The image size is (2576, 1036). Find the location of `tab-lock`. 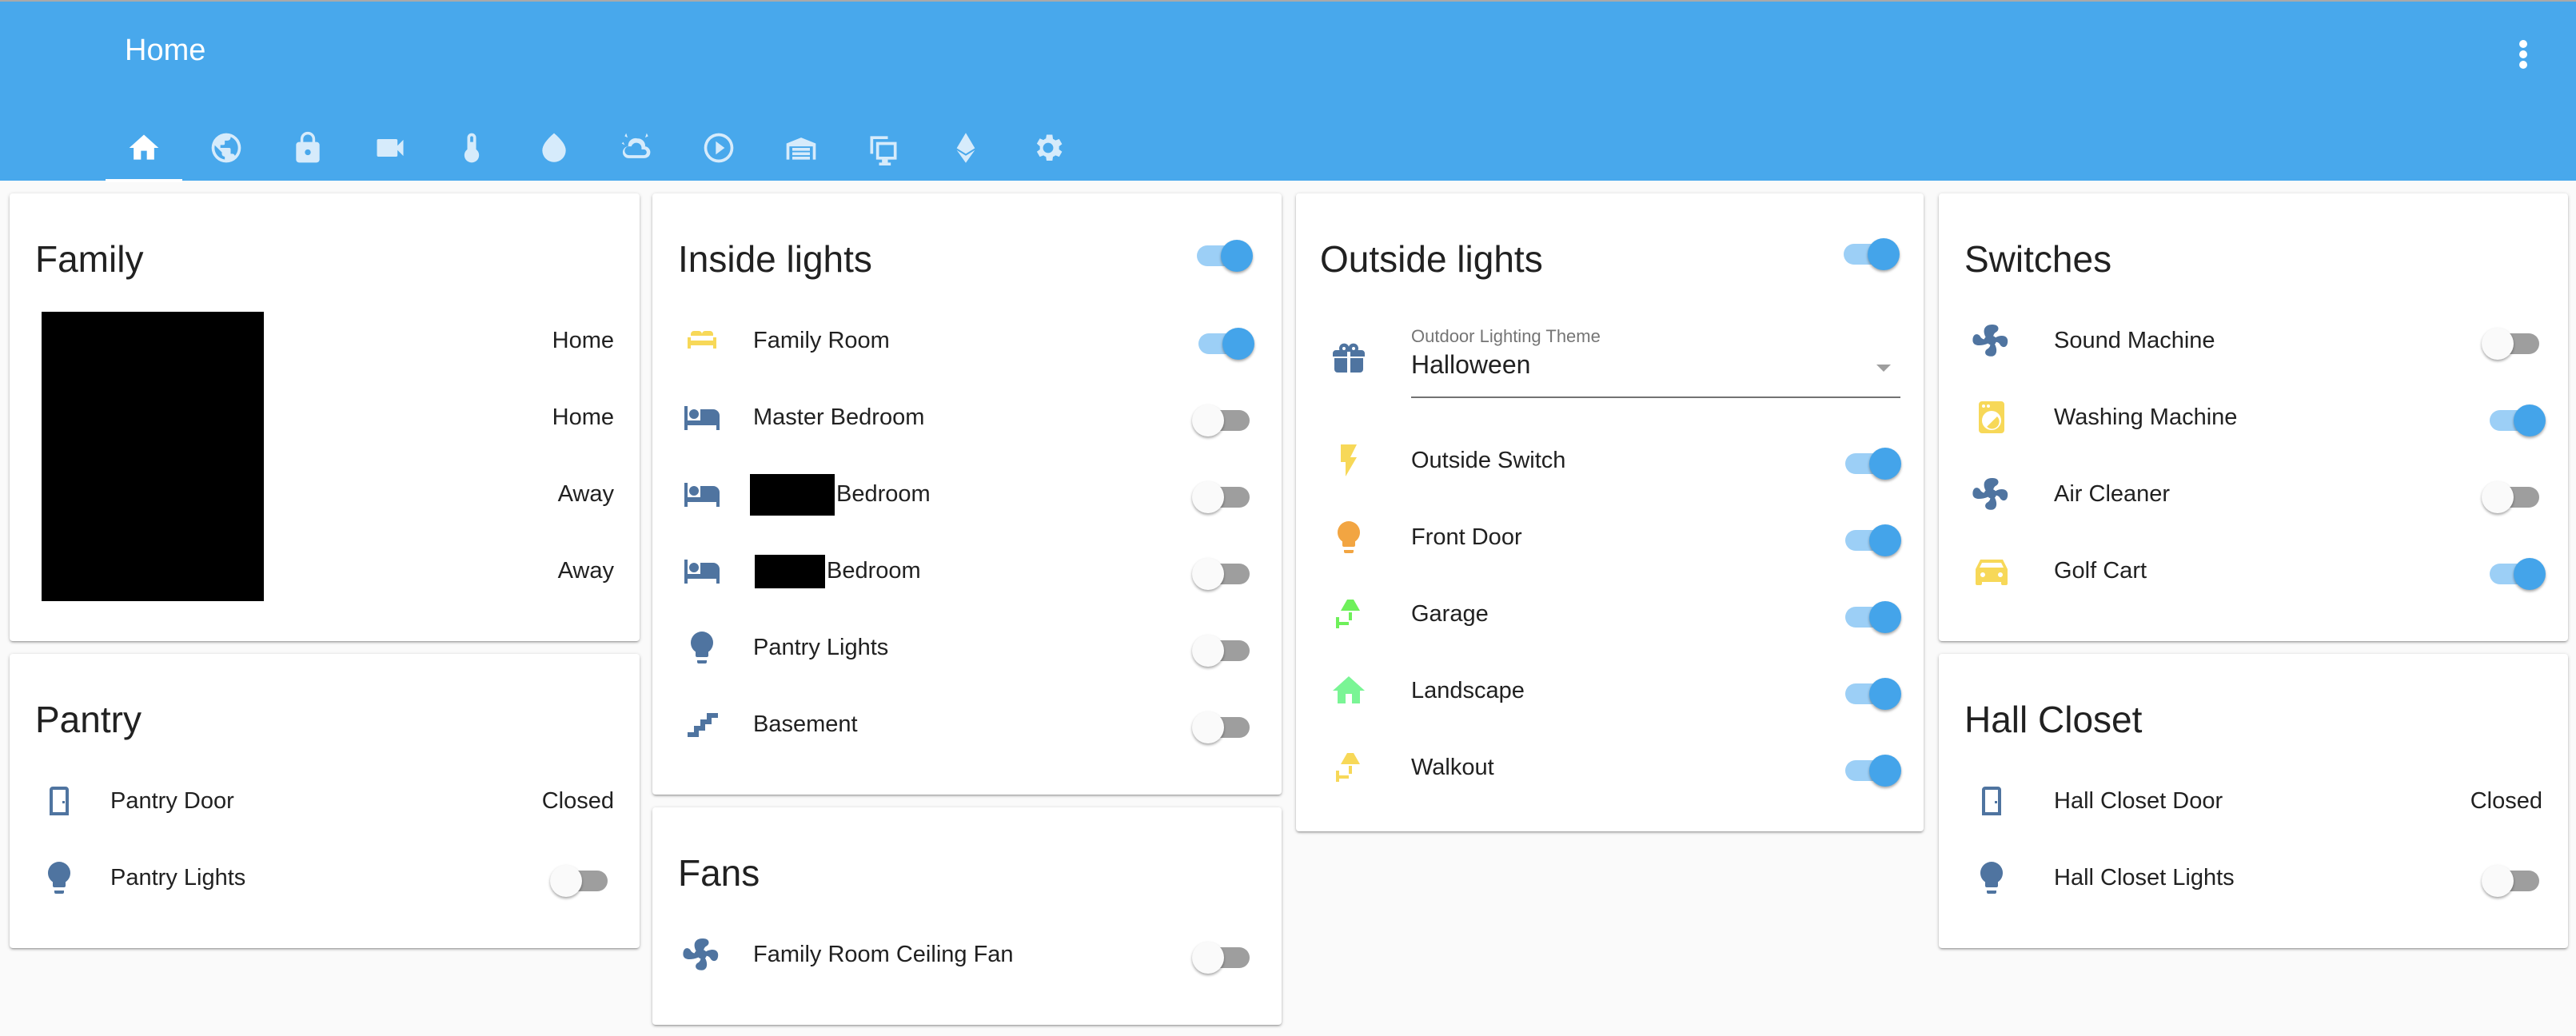

tab-lock is located at coordinates (307, 148).